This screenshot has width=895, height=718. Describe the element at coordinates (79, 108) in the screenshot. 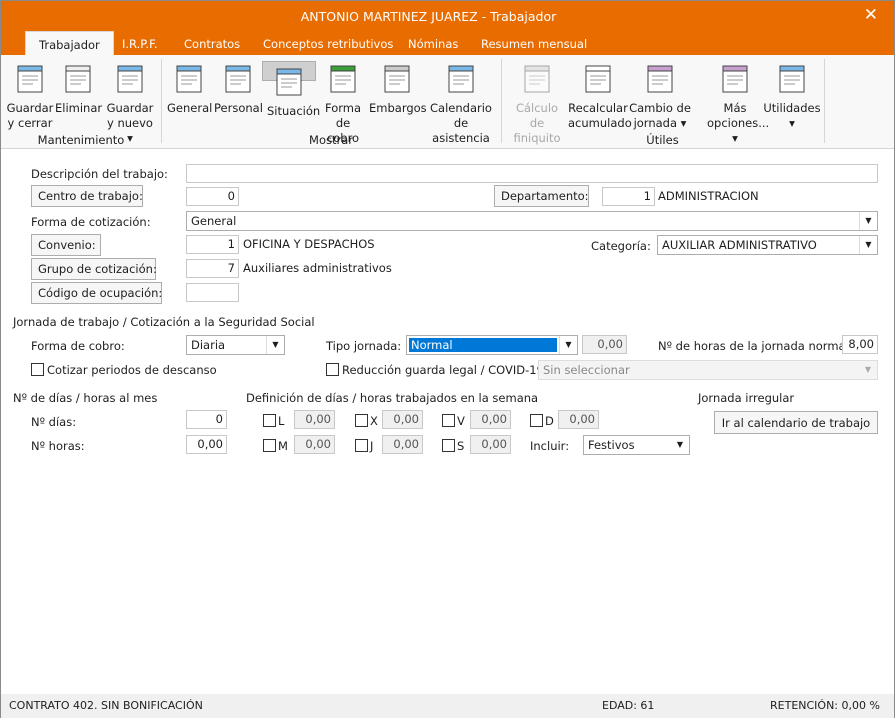

I see `ribbon-button-label: Eliminar` at that location.